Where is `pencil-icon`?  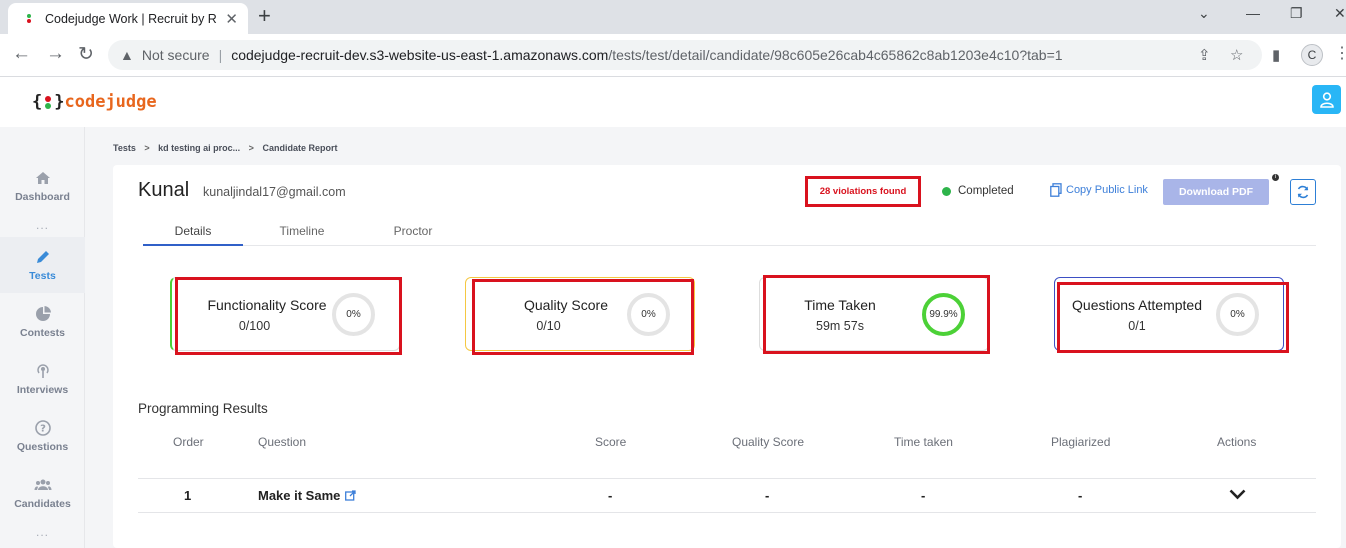 pencil-icon is located at coordinates (42, 257).